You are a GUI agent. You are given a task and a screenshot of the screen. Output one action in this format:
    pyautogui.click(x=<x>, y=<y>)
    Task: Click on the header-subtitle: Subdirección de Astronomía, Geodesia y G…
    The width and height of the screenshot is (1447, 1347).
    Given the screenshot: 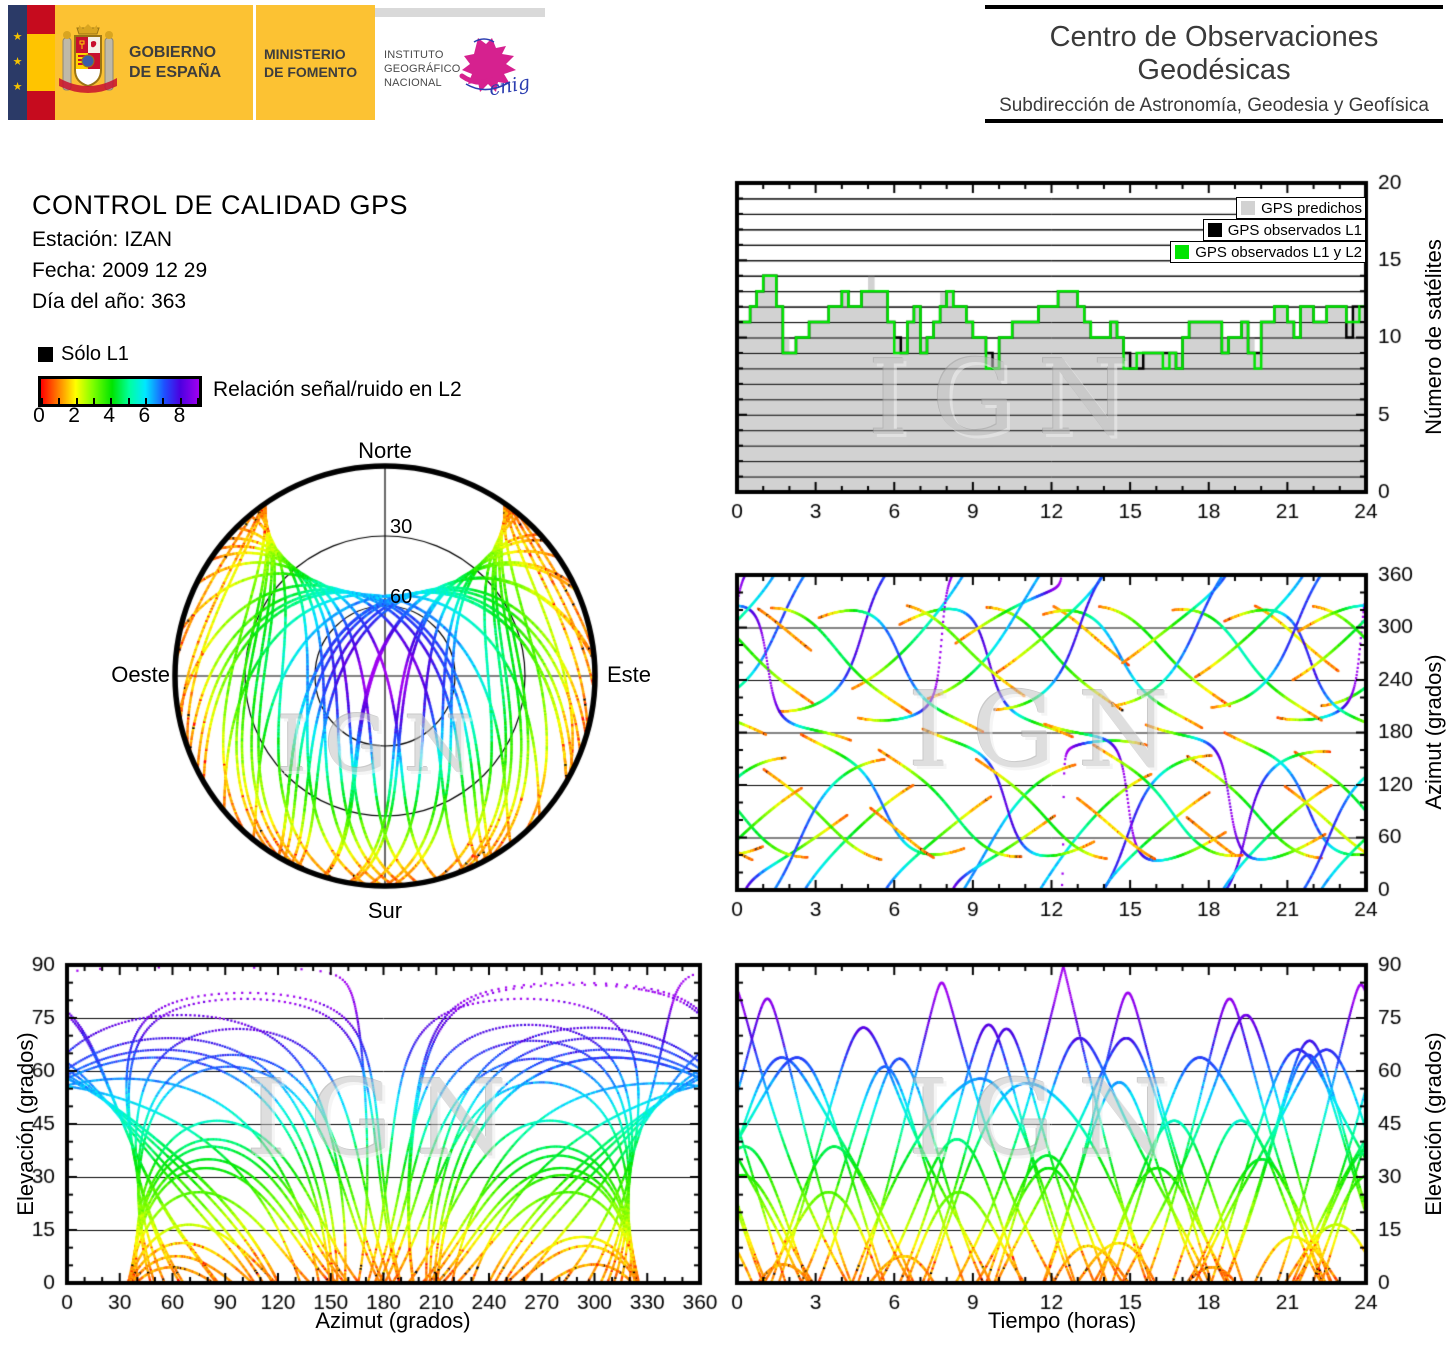 What is the action you would take?
    pyautogui.click(x=1214, y=105)
    